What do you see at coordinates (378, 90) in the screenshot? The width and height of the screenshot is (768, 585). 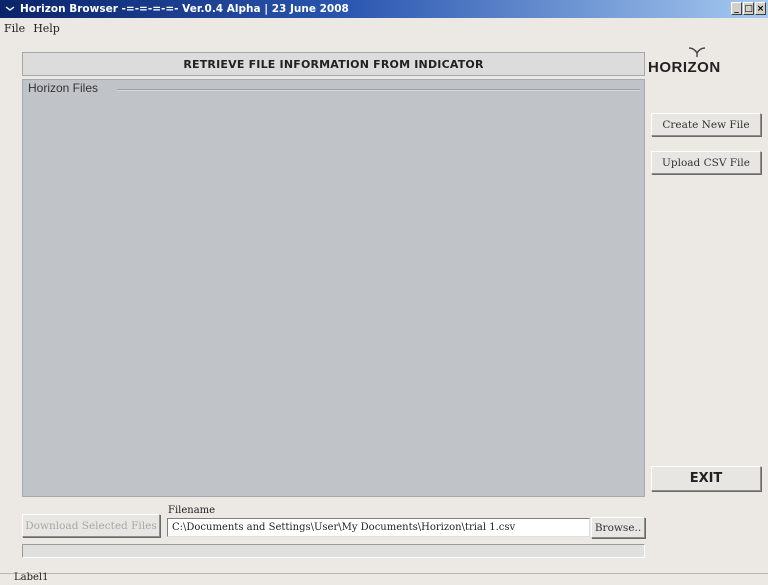 I see `group-divider` at bounding box center [378, 90].